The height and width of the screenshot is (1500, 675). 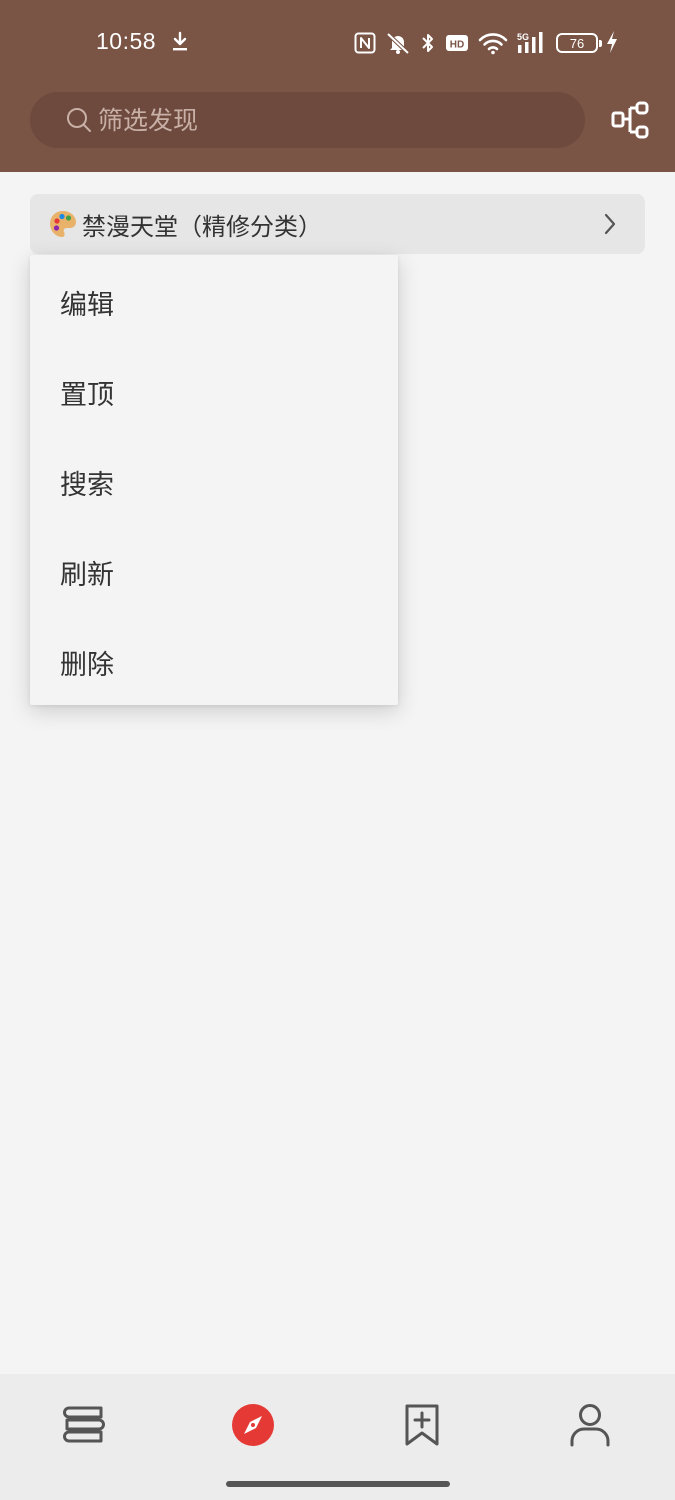 I want to click on battery-level: 76, so click(x=577, y=43).